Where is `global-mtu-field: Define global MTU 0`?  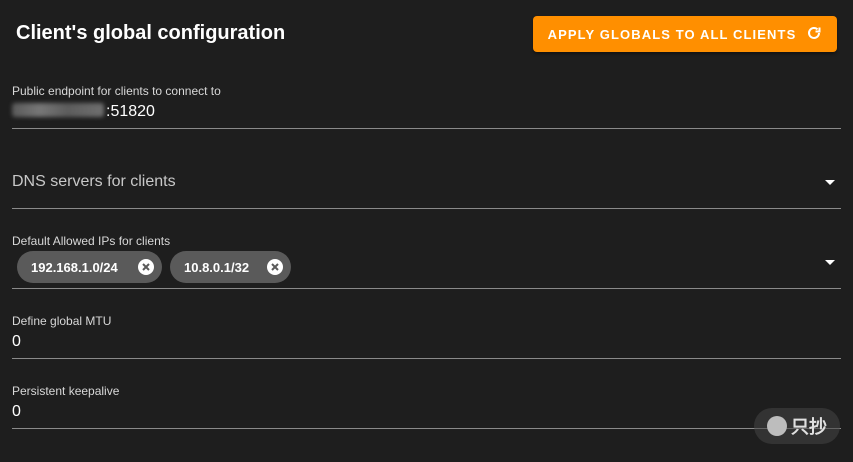 global-mtu-field: Define global MTU 0 is located at coordinates (426, 335).